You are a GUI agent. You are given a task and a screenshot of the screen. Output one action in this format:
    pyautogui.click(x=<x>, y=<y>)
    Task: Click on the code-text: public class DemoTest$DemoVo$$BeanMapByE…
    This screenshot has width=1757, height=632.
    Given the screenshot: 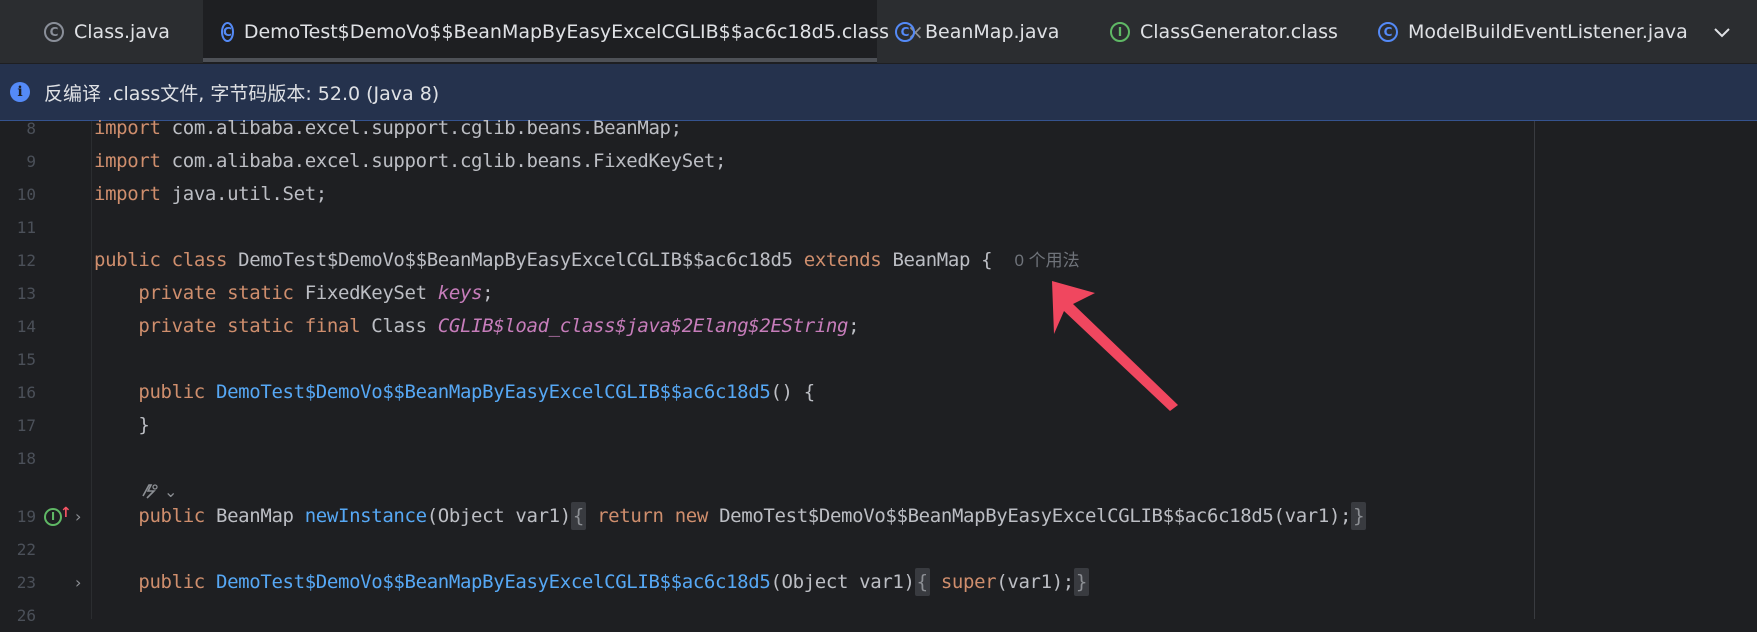 What is the action you would take?
    pyautogui.click(x=587, y=260)
    